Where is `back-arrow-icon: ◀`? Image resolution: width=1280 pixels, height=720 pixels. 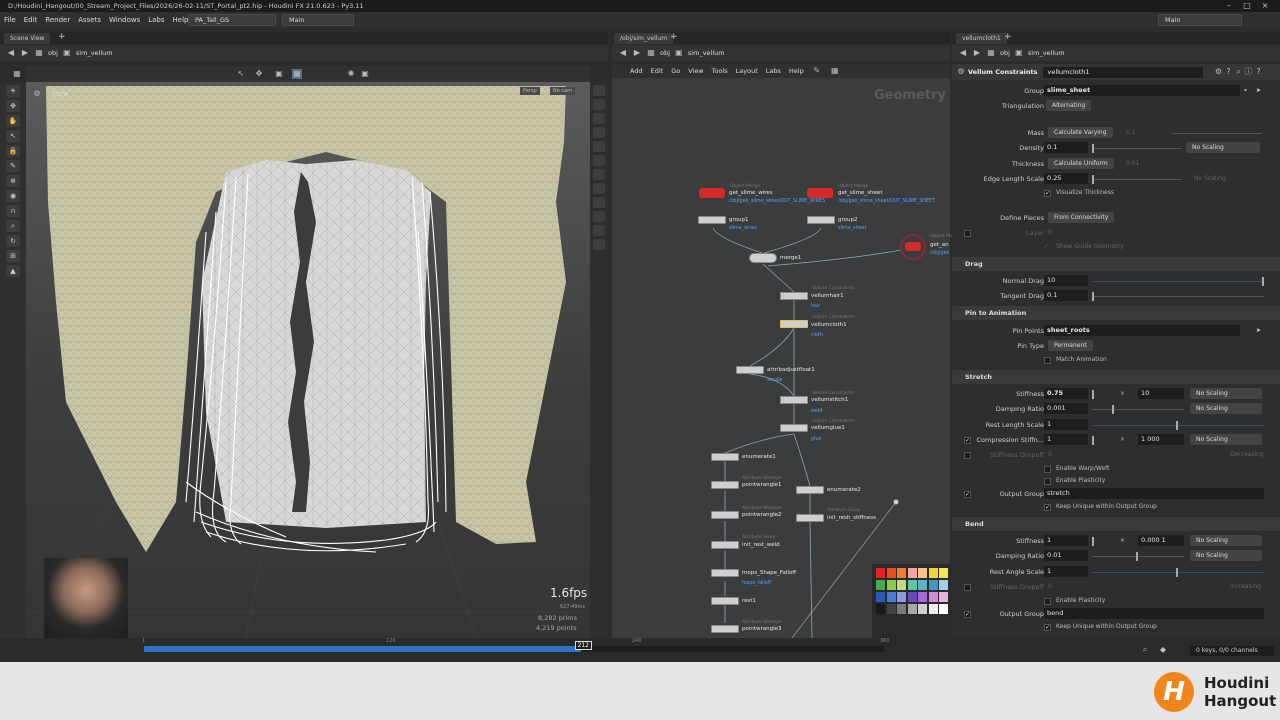 back-arrow-icon: ◀ is located at coordinates (623, 53).